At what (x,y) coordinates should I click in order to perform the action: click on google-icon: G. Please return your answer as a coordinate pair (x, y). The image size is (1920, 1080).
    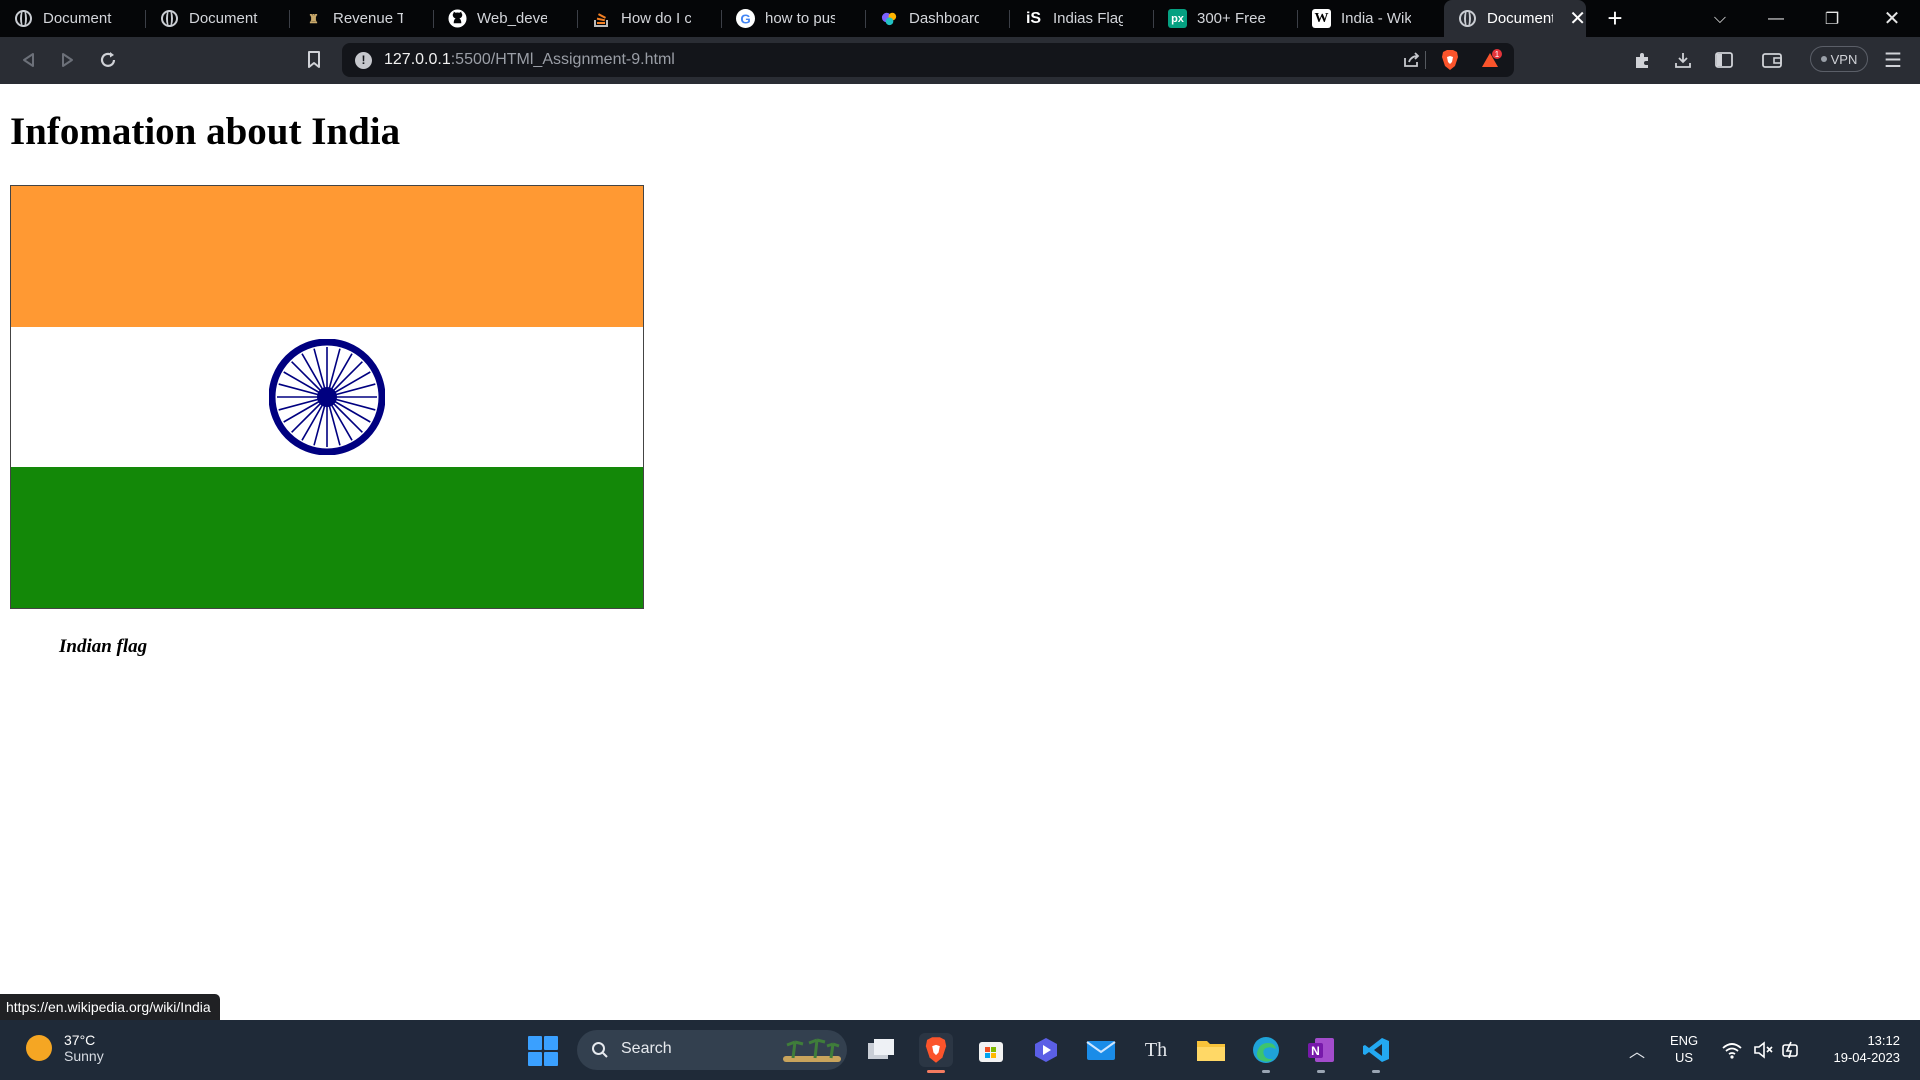
    Looking at the image, I should click on (745, 18).